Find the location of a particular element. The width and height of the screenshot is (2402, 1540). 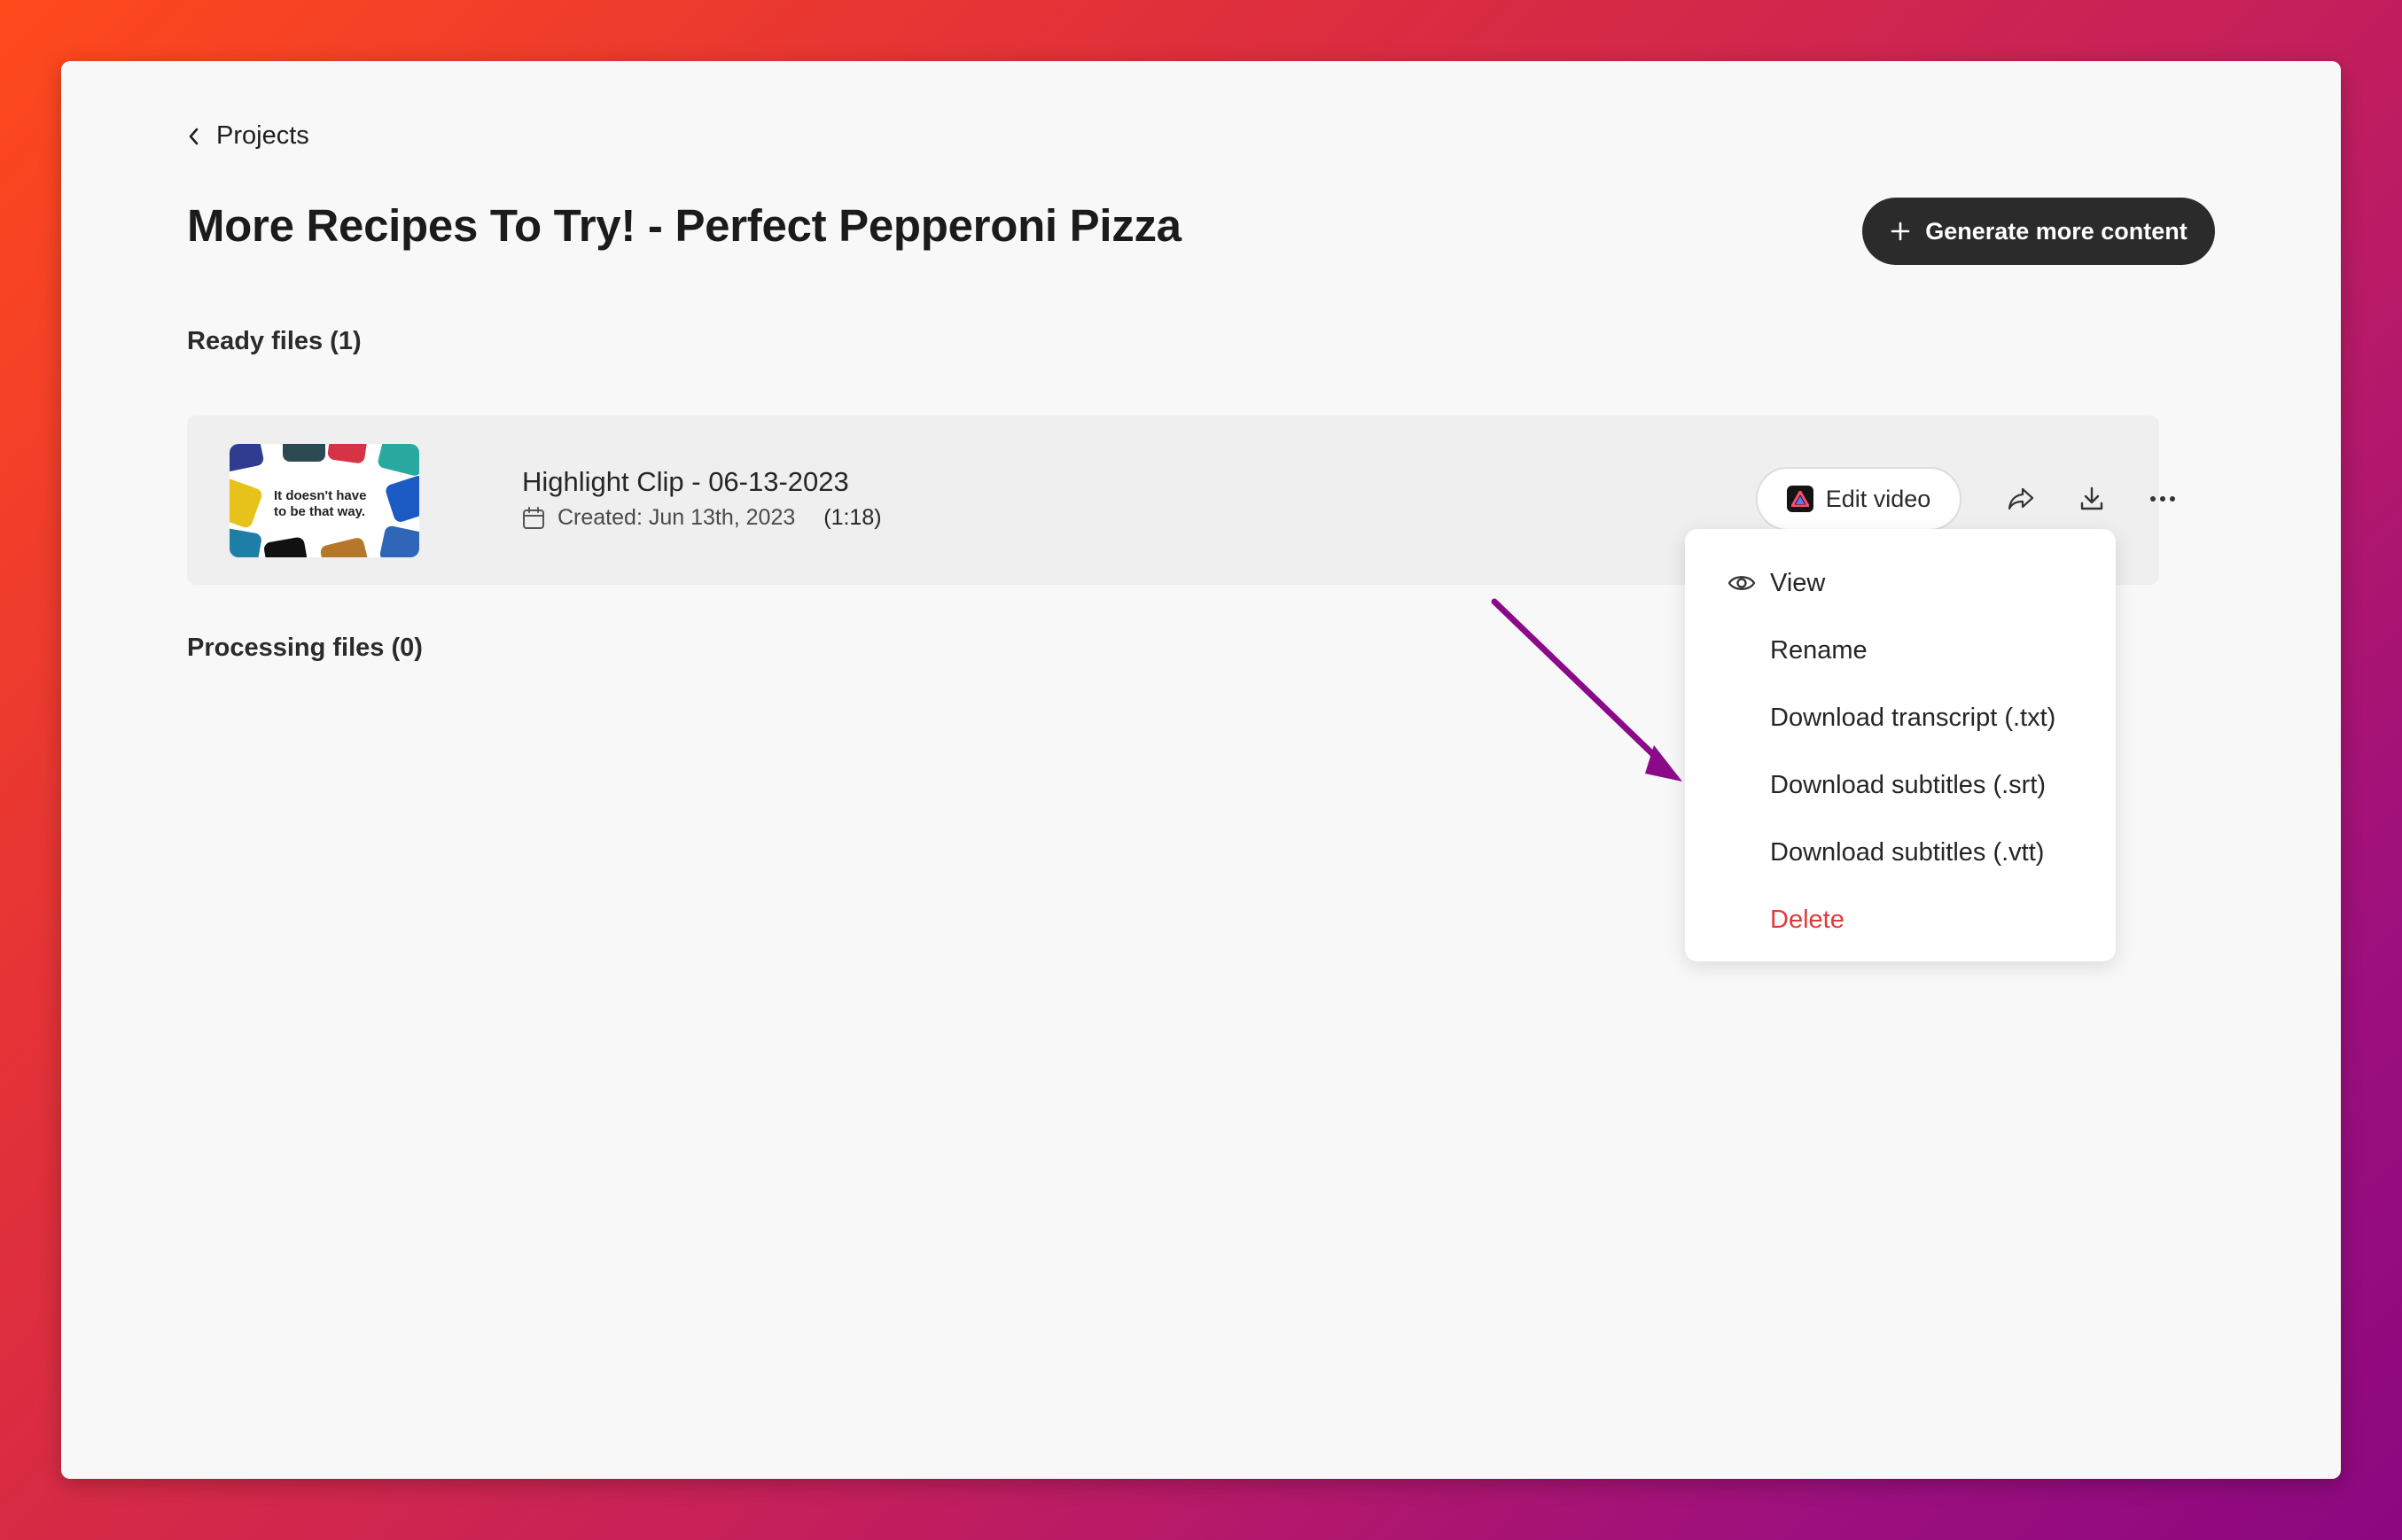

more-options-button is located at coordinates (2163, 499).